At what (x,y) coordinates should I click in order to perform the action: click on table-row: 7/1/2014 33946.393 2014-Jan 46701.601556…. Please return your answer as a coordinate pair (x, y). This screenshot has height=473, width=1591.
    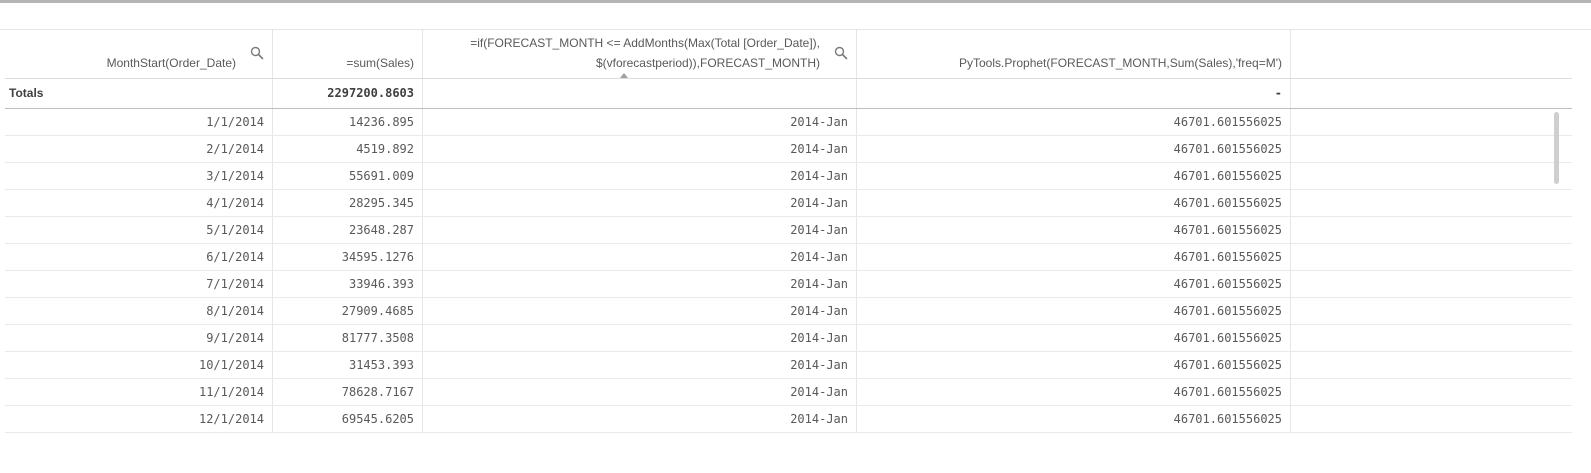
    Looking at the image, I should click on (788, 284).